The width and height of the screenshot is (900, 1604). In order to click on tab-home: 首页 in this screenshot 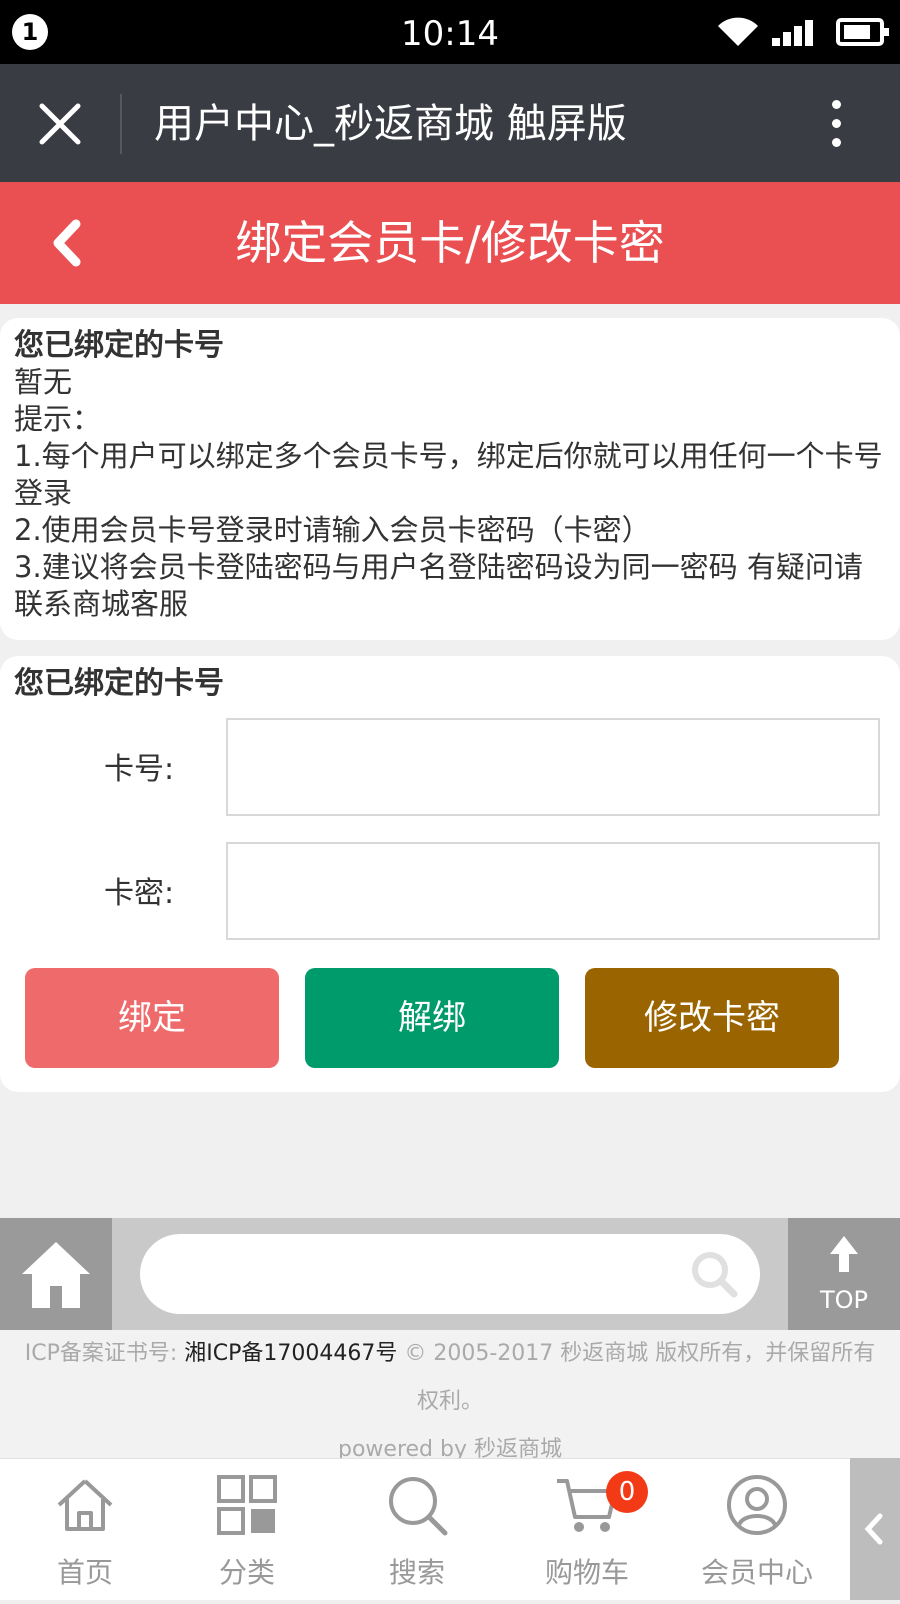, I will do `click(85, 1530)`.